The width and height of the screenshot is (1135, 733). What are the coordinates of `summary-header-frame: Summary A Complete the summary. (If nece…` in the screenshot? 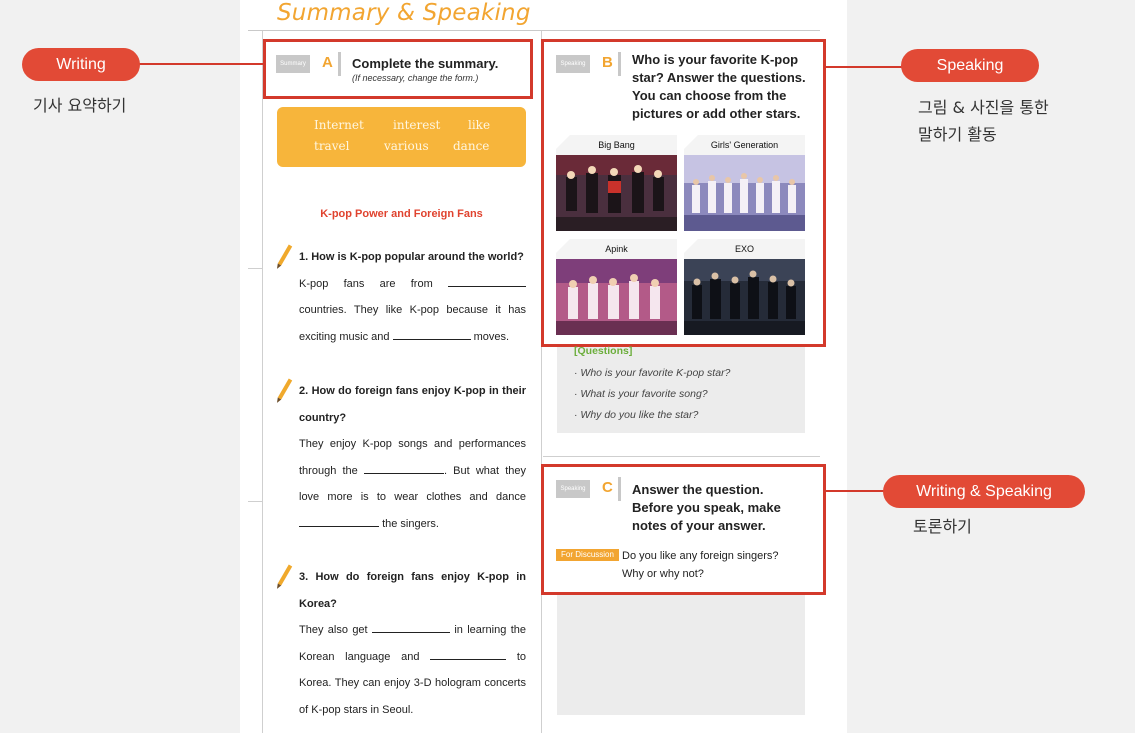 It's located at (398, 69).